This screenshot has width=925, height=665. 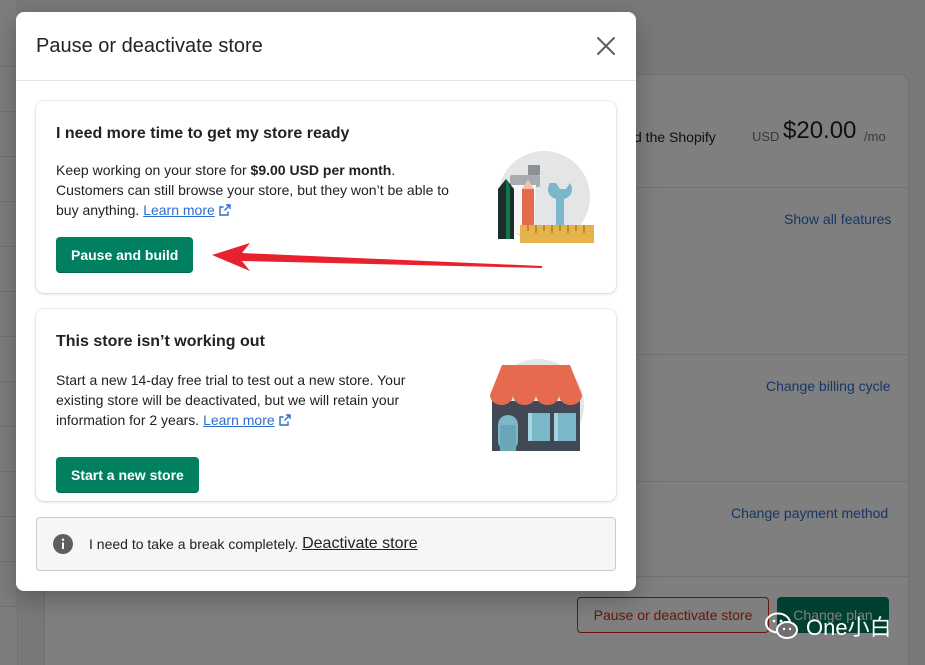 I want to click on card-title: I need more time to get my store ready, so click(x=203, y=133).